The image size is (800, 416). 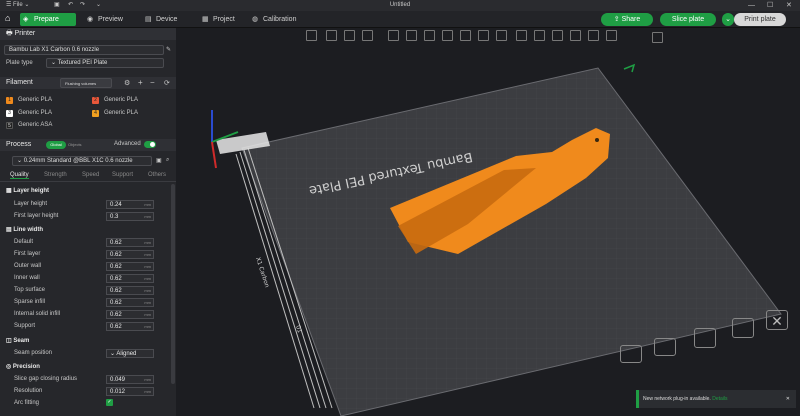 I want to click on settings-scrollbar, so click(x=173, y=284).